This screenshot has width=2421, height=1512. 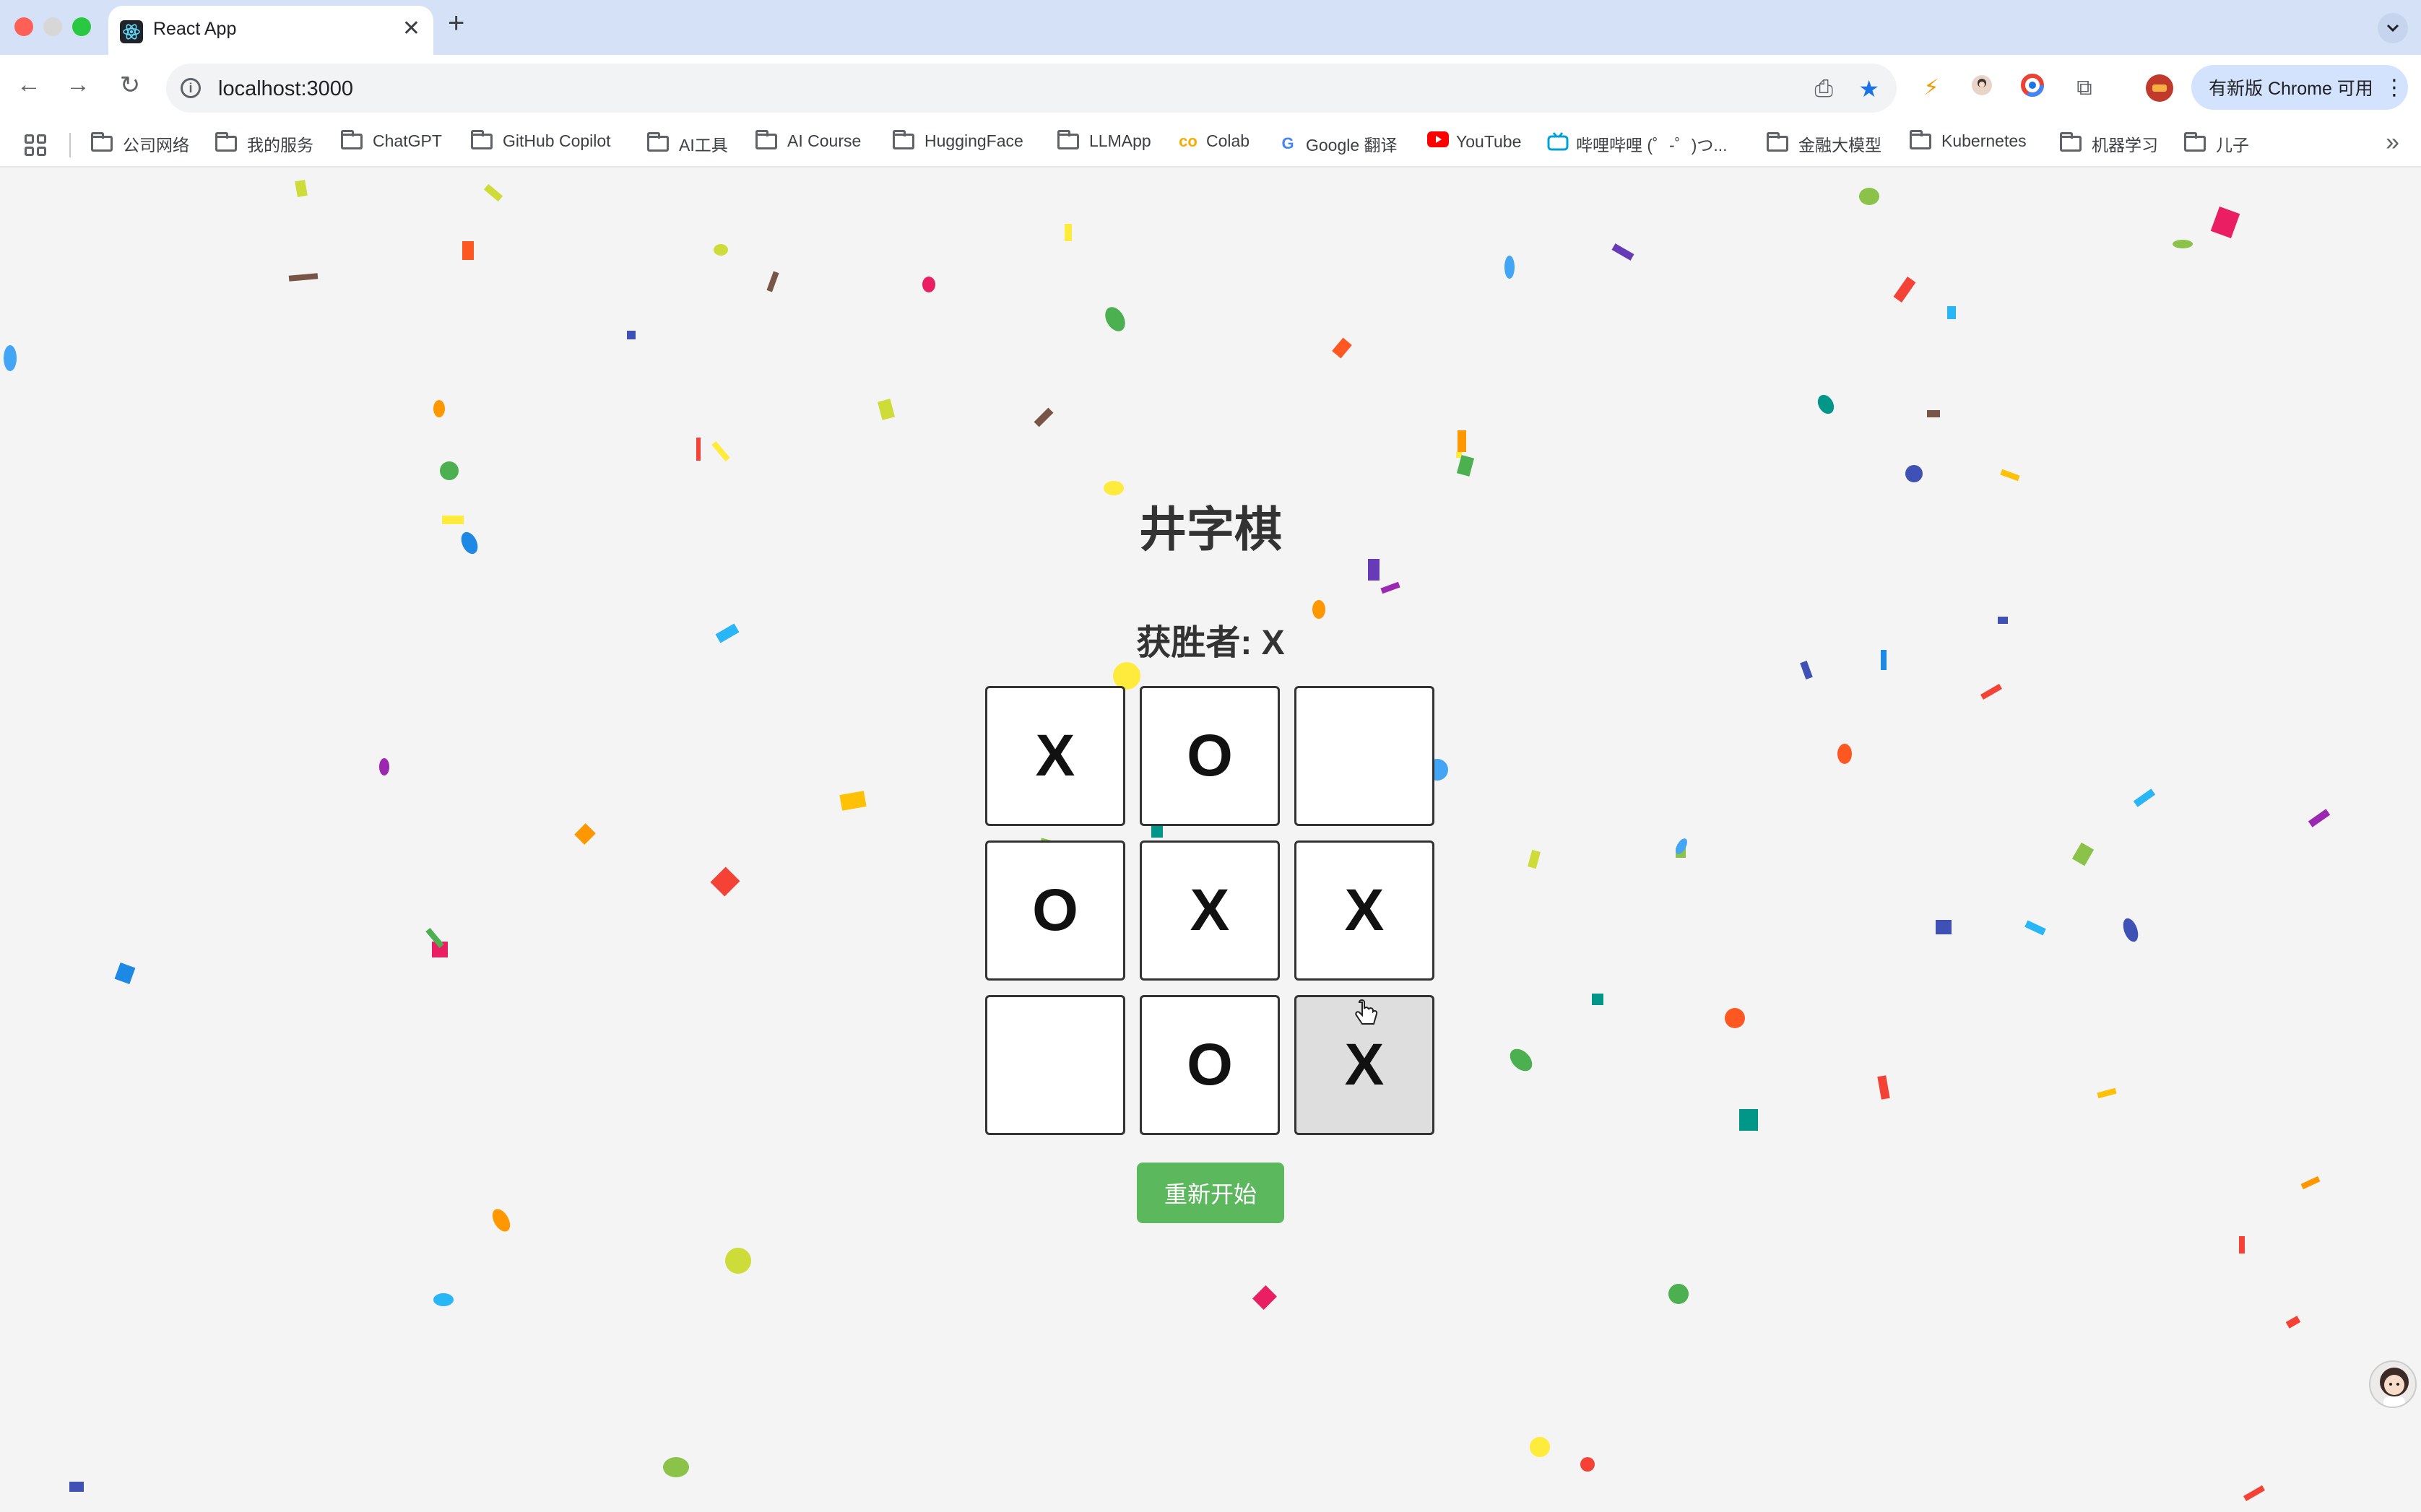 What do you see at coordinates (2392, 143) in the screenshot?
I see `more-bookmarks-icon: »` at bounding box center [2392, 143].